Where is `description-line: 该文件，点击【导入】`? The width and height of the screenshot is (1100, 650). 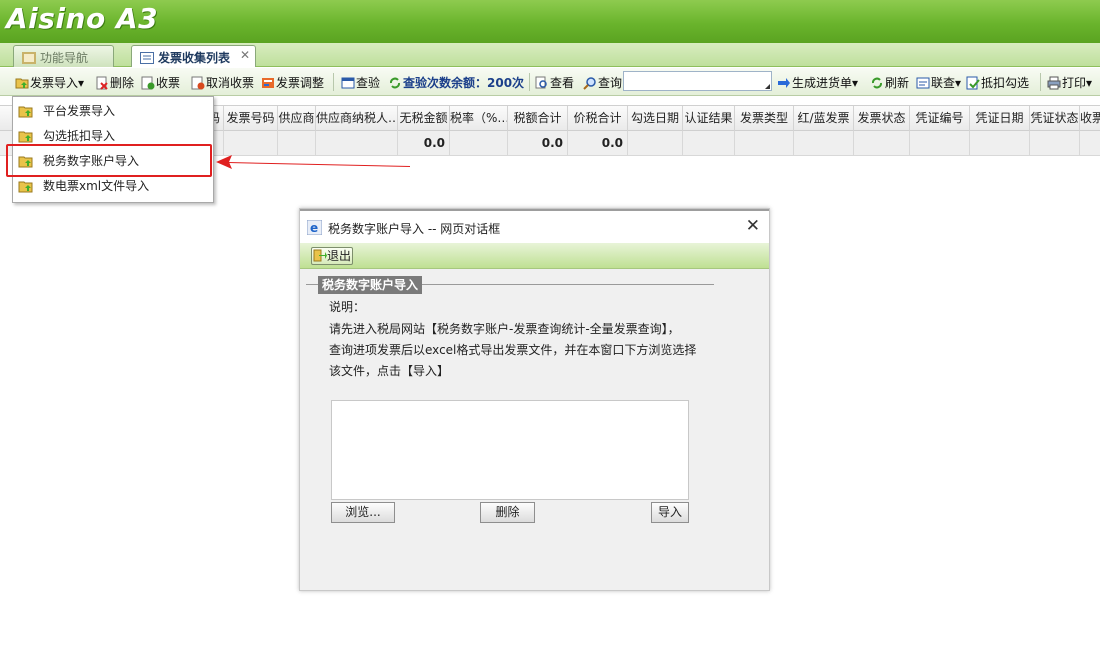
description-line: 该文件，点击【导入】 is located at coordinates (389, 371).